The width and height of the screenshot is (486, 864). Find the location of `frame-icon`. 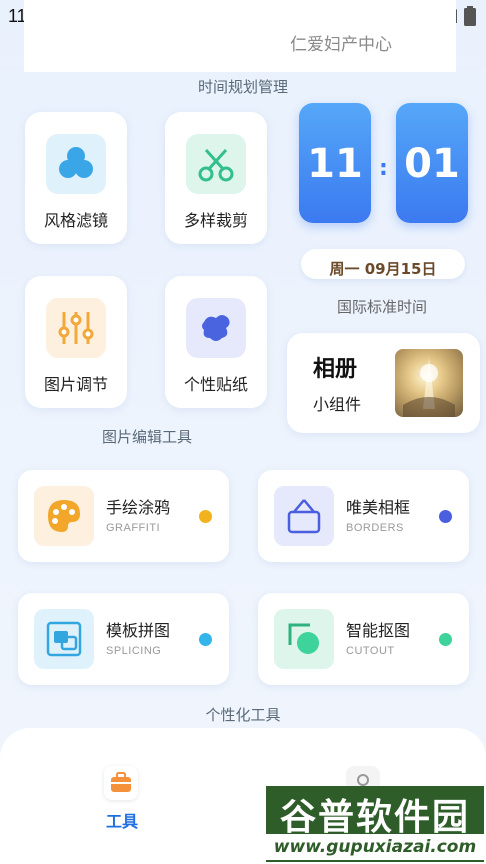

frame-icon is located at coordinates (304, 516).